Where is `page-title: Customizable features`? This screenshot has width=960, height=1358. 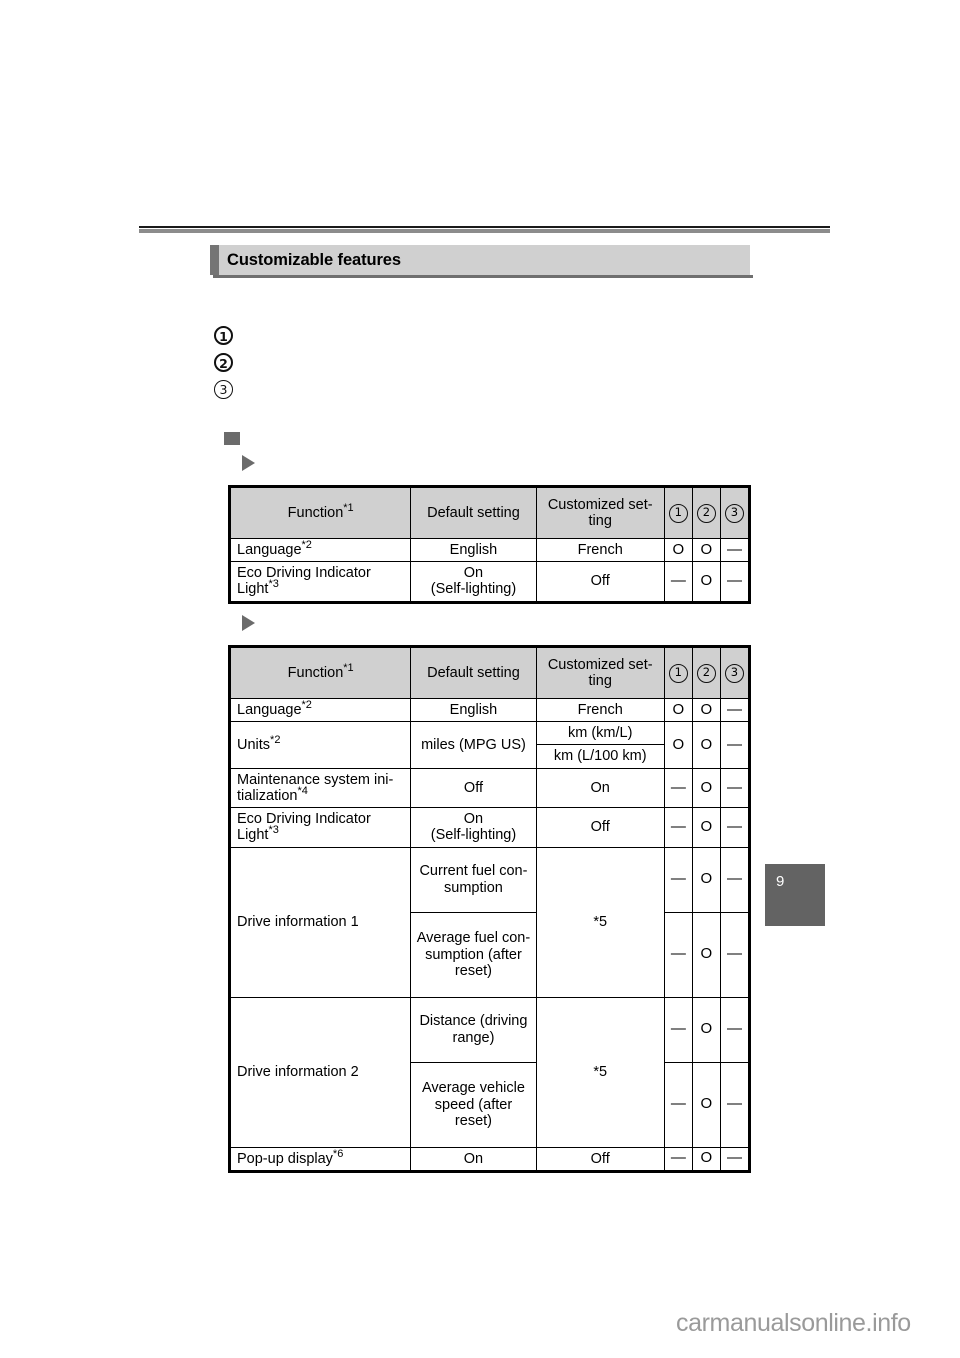
page-title: Customizable features is located at coordinates (314, 260).